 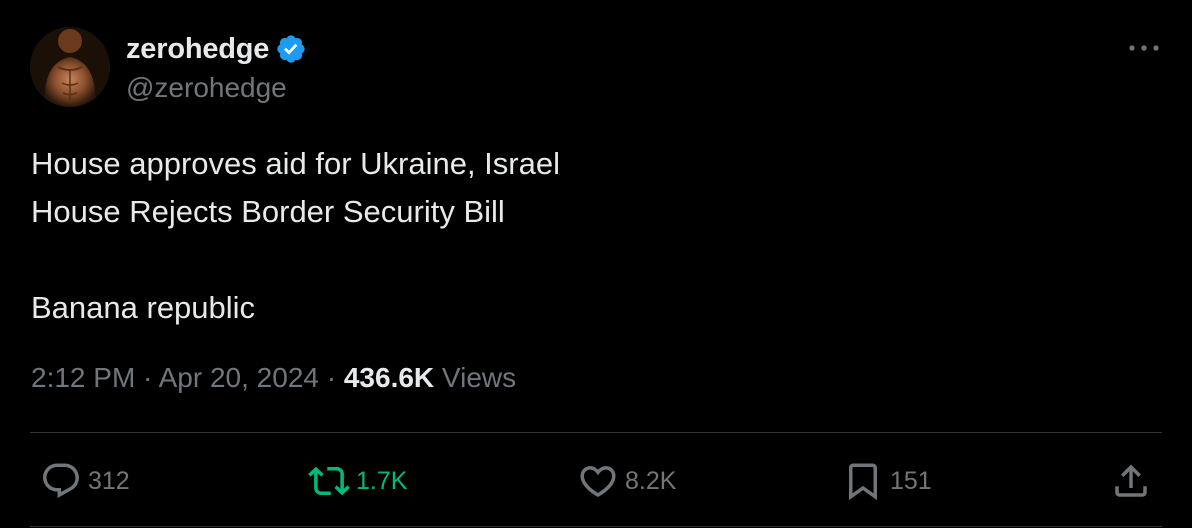 What do you see at coordinates (83, 377) in the screenshot?
I see `tweet-time: 2:12 PM` at bounding box center [83, 377].